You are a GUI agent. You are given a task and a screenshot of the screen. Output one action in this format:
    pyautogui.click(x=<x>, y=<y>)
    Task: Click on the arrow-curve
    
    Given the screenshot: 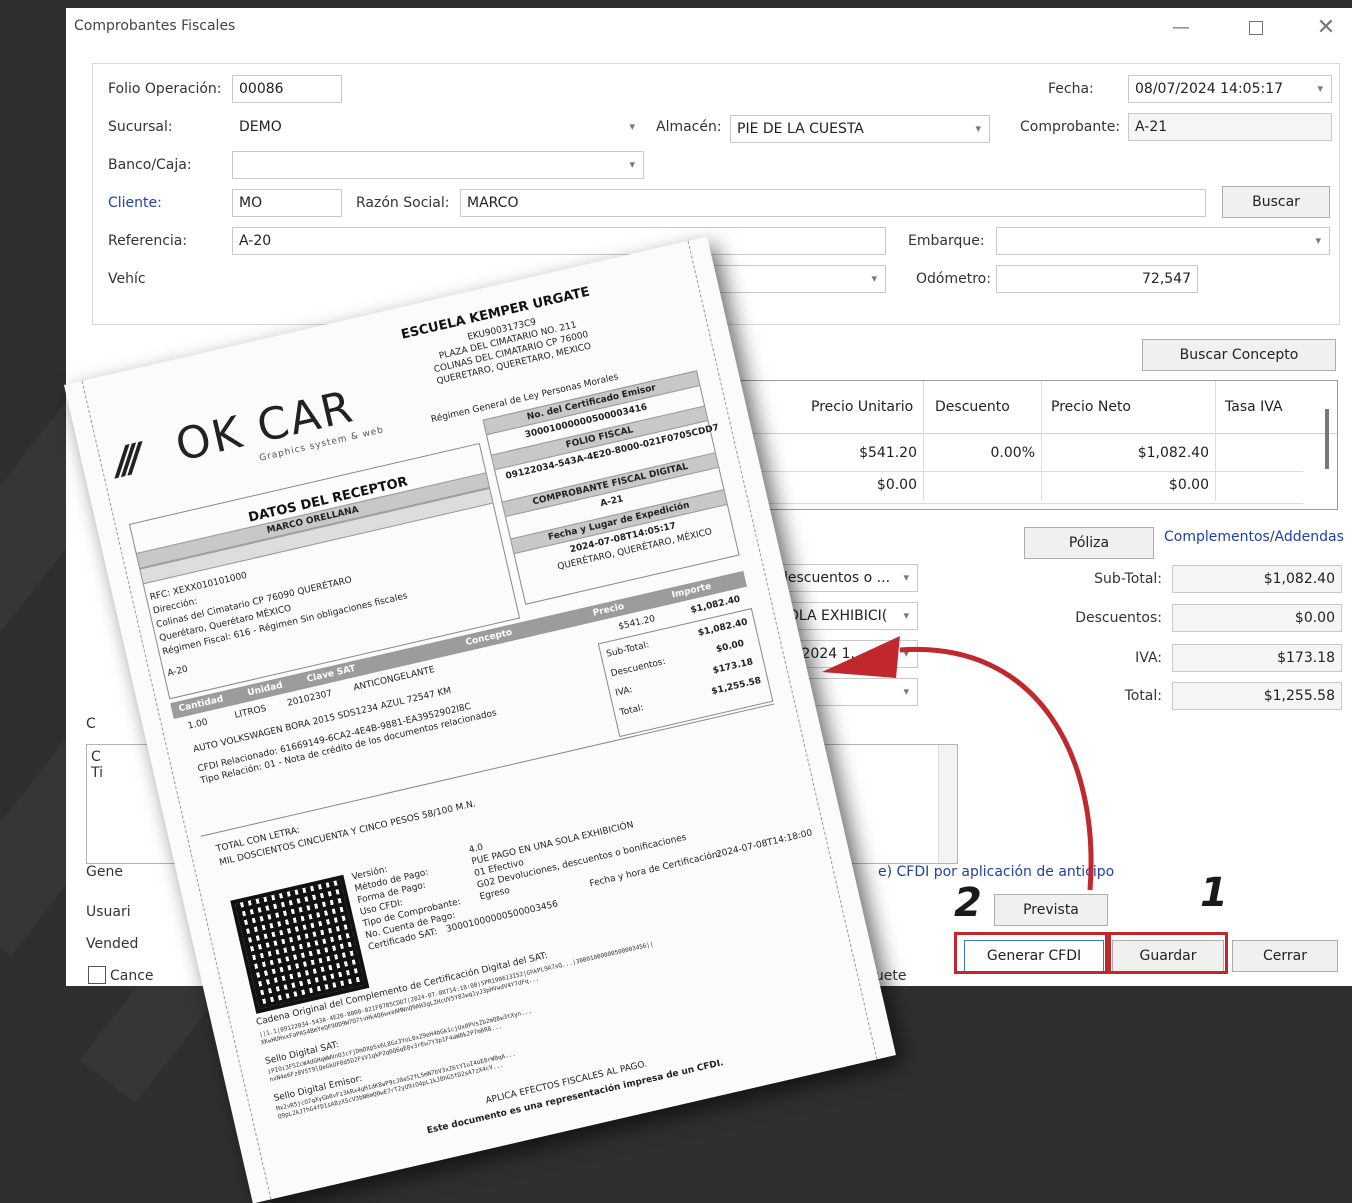 What is the action you would take?
    pyautogui.click(x=996, y=768)
    